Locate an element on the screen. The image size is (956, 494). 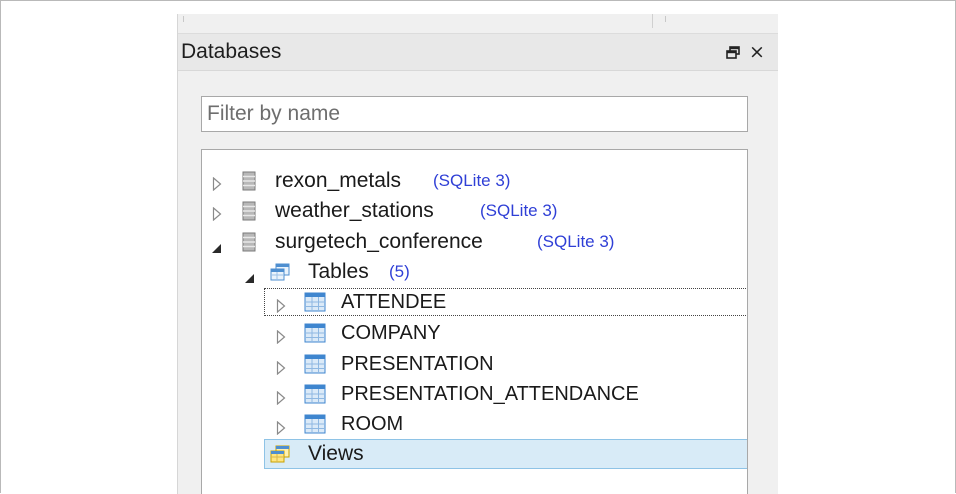
focus-outline is located at coordinates (505, 302).